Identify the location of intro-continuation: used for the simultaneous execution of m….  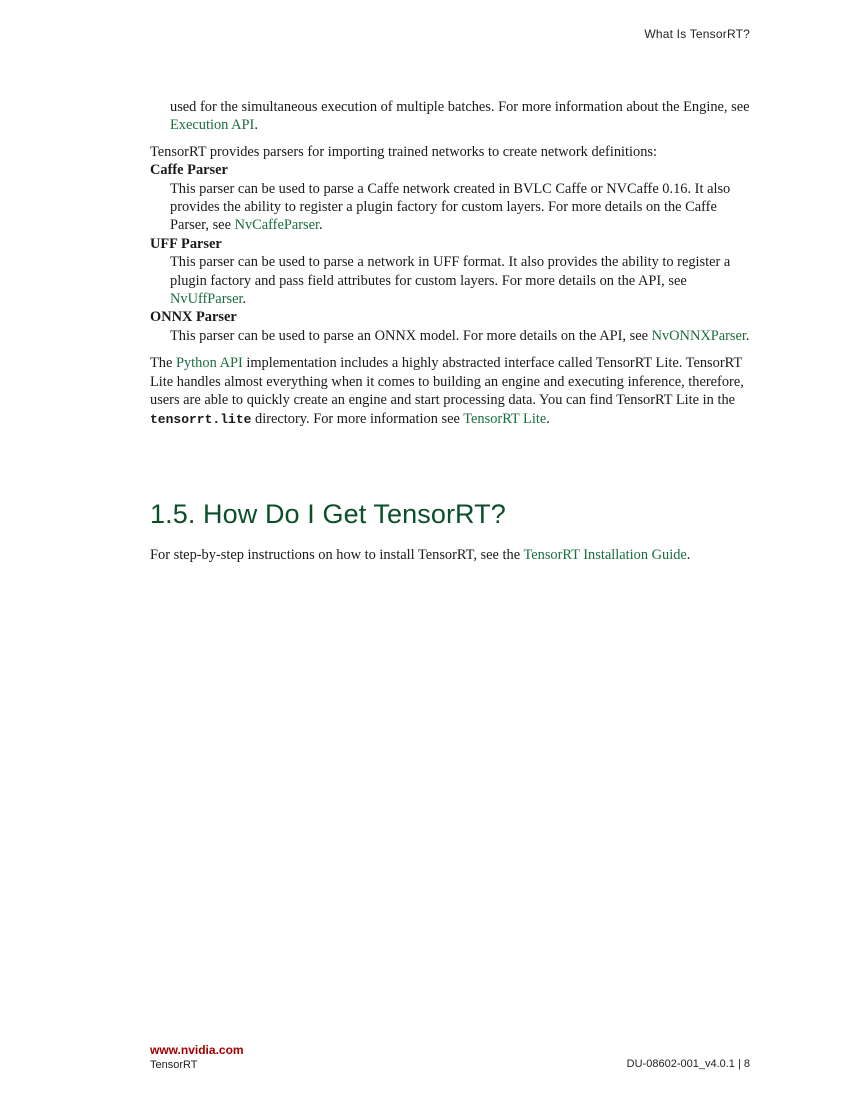
(460, 116).